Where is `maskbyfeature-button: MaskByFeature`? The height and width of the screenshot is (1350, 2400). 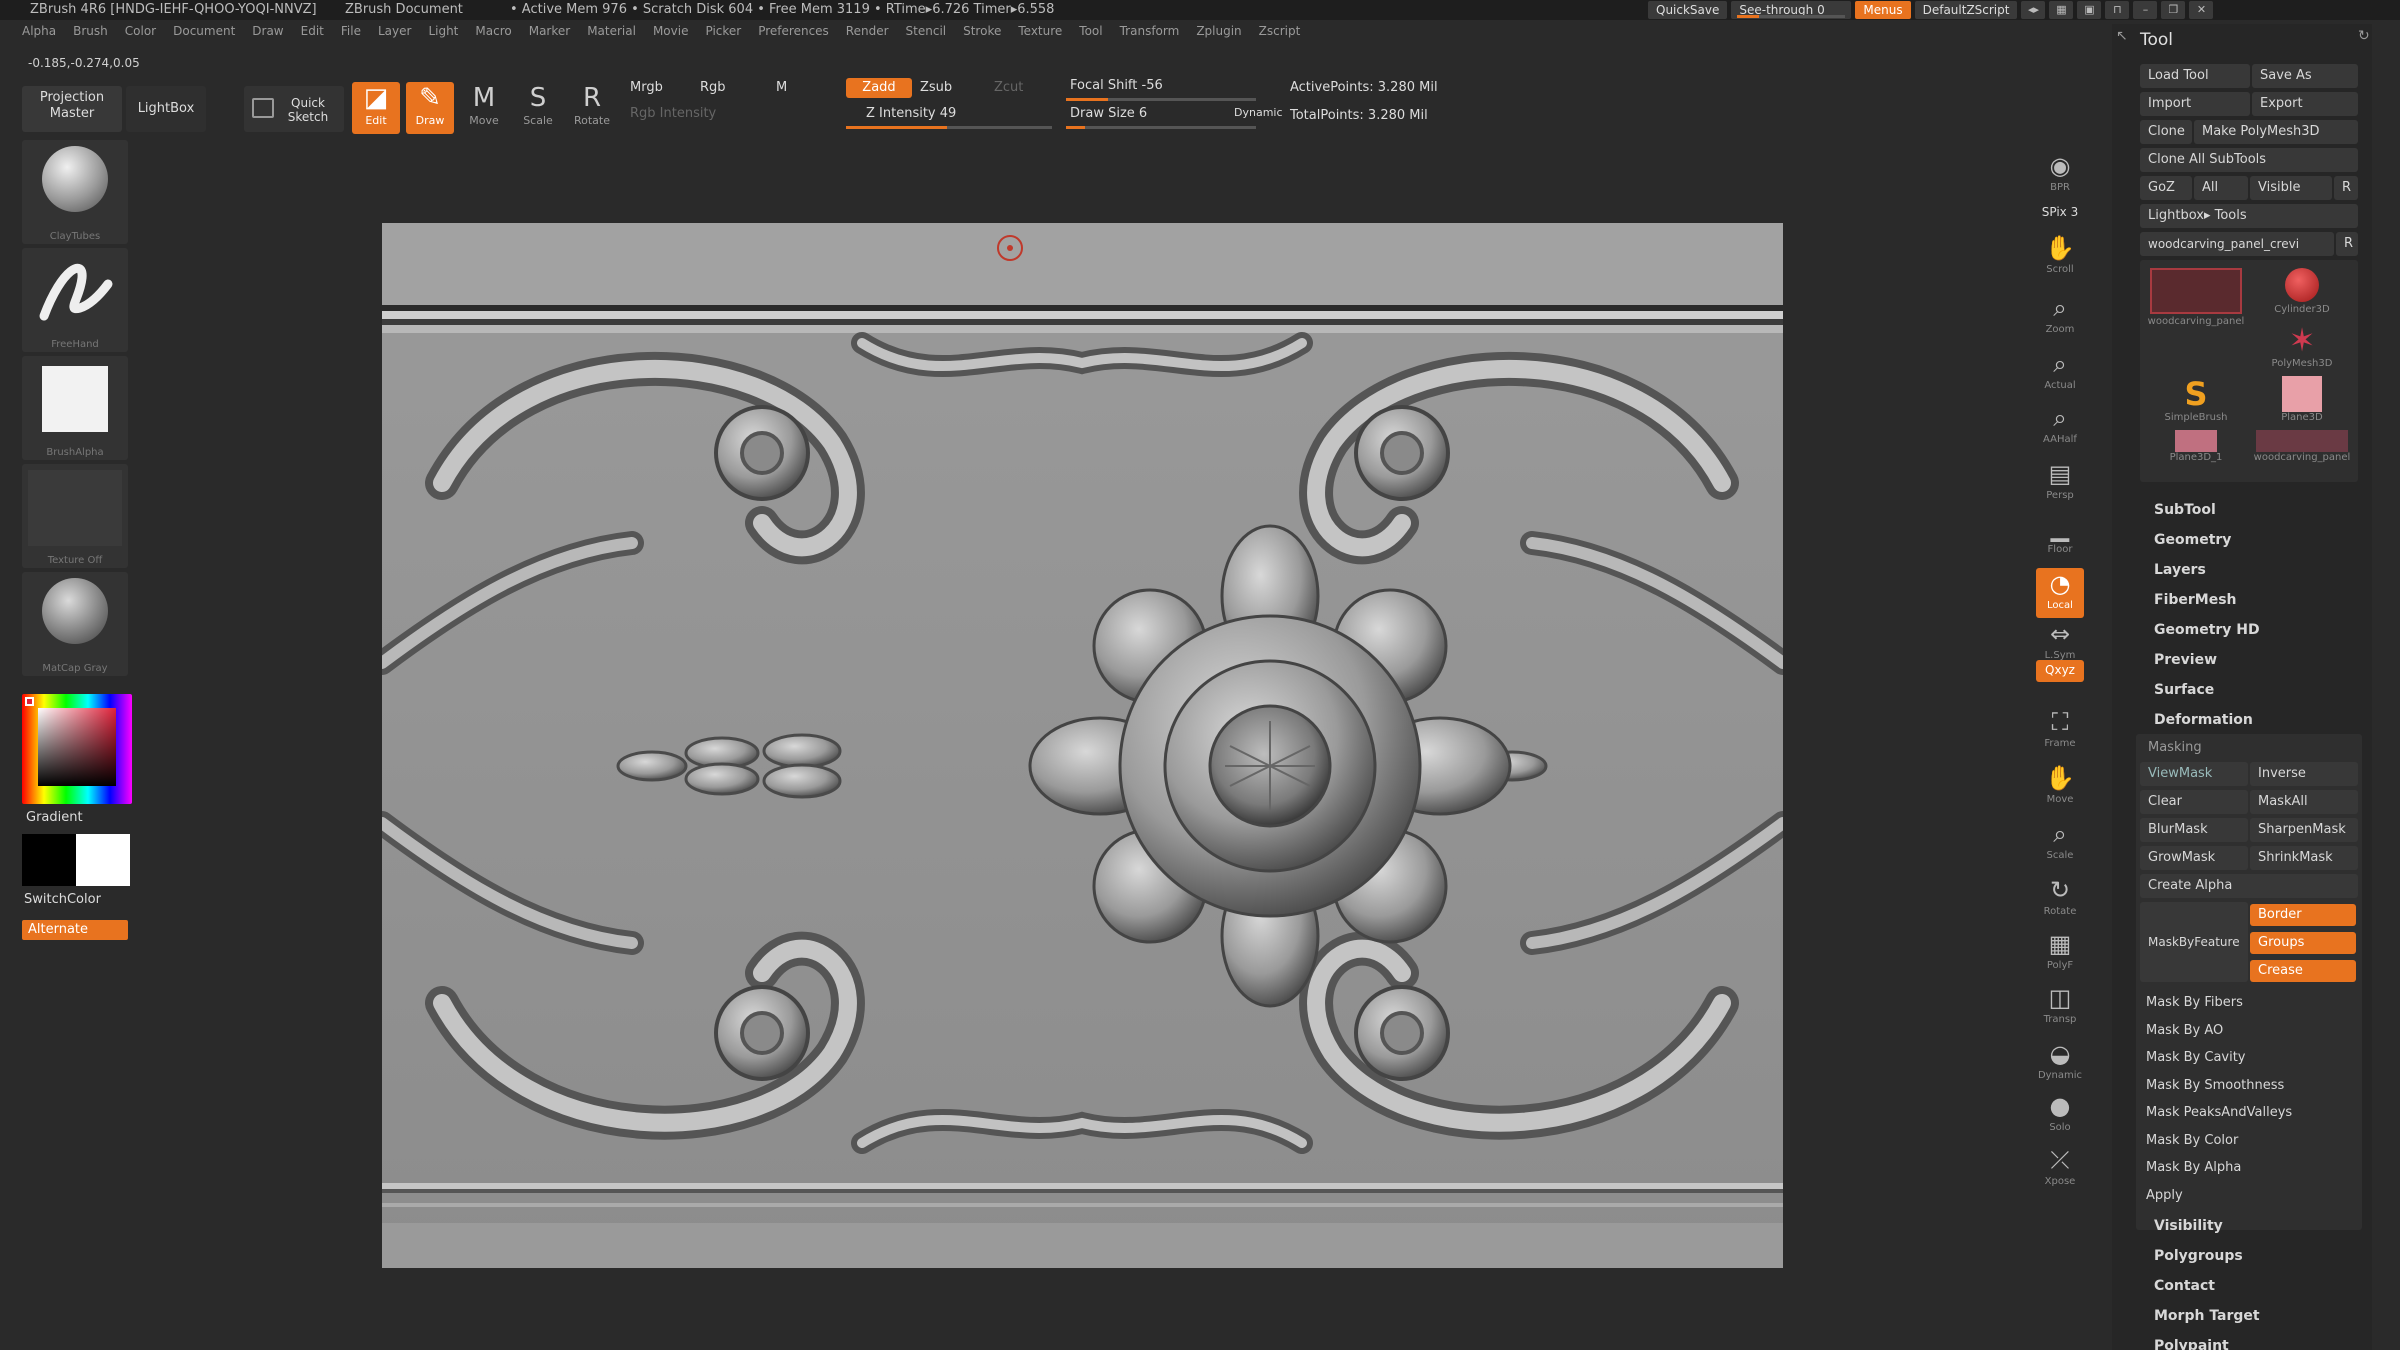
maskbyfeature-button: MaskByFeature is located at coordinates (2194, 942).